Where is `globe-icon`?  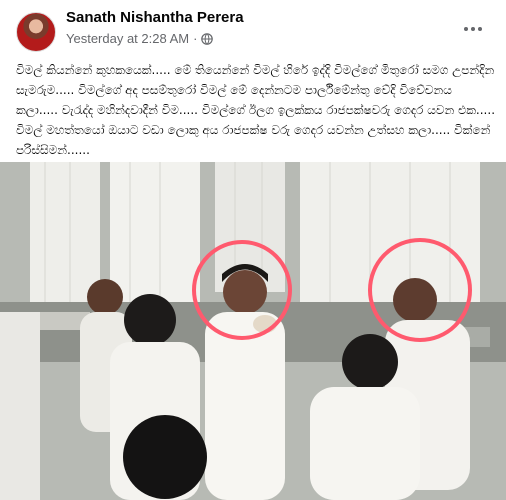 globe-icon is located at coordinates (207, 38).